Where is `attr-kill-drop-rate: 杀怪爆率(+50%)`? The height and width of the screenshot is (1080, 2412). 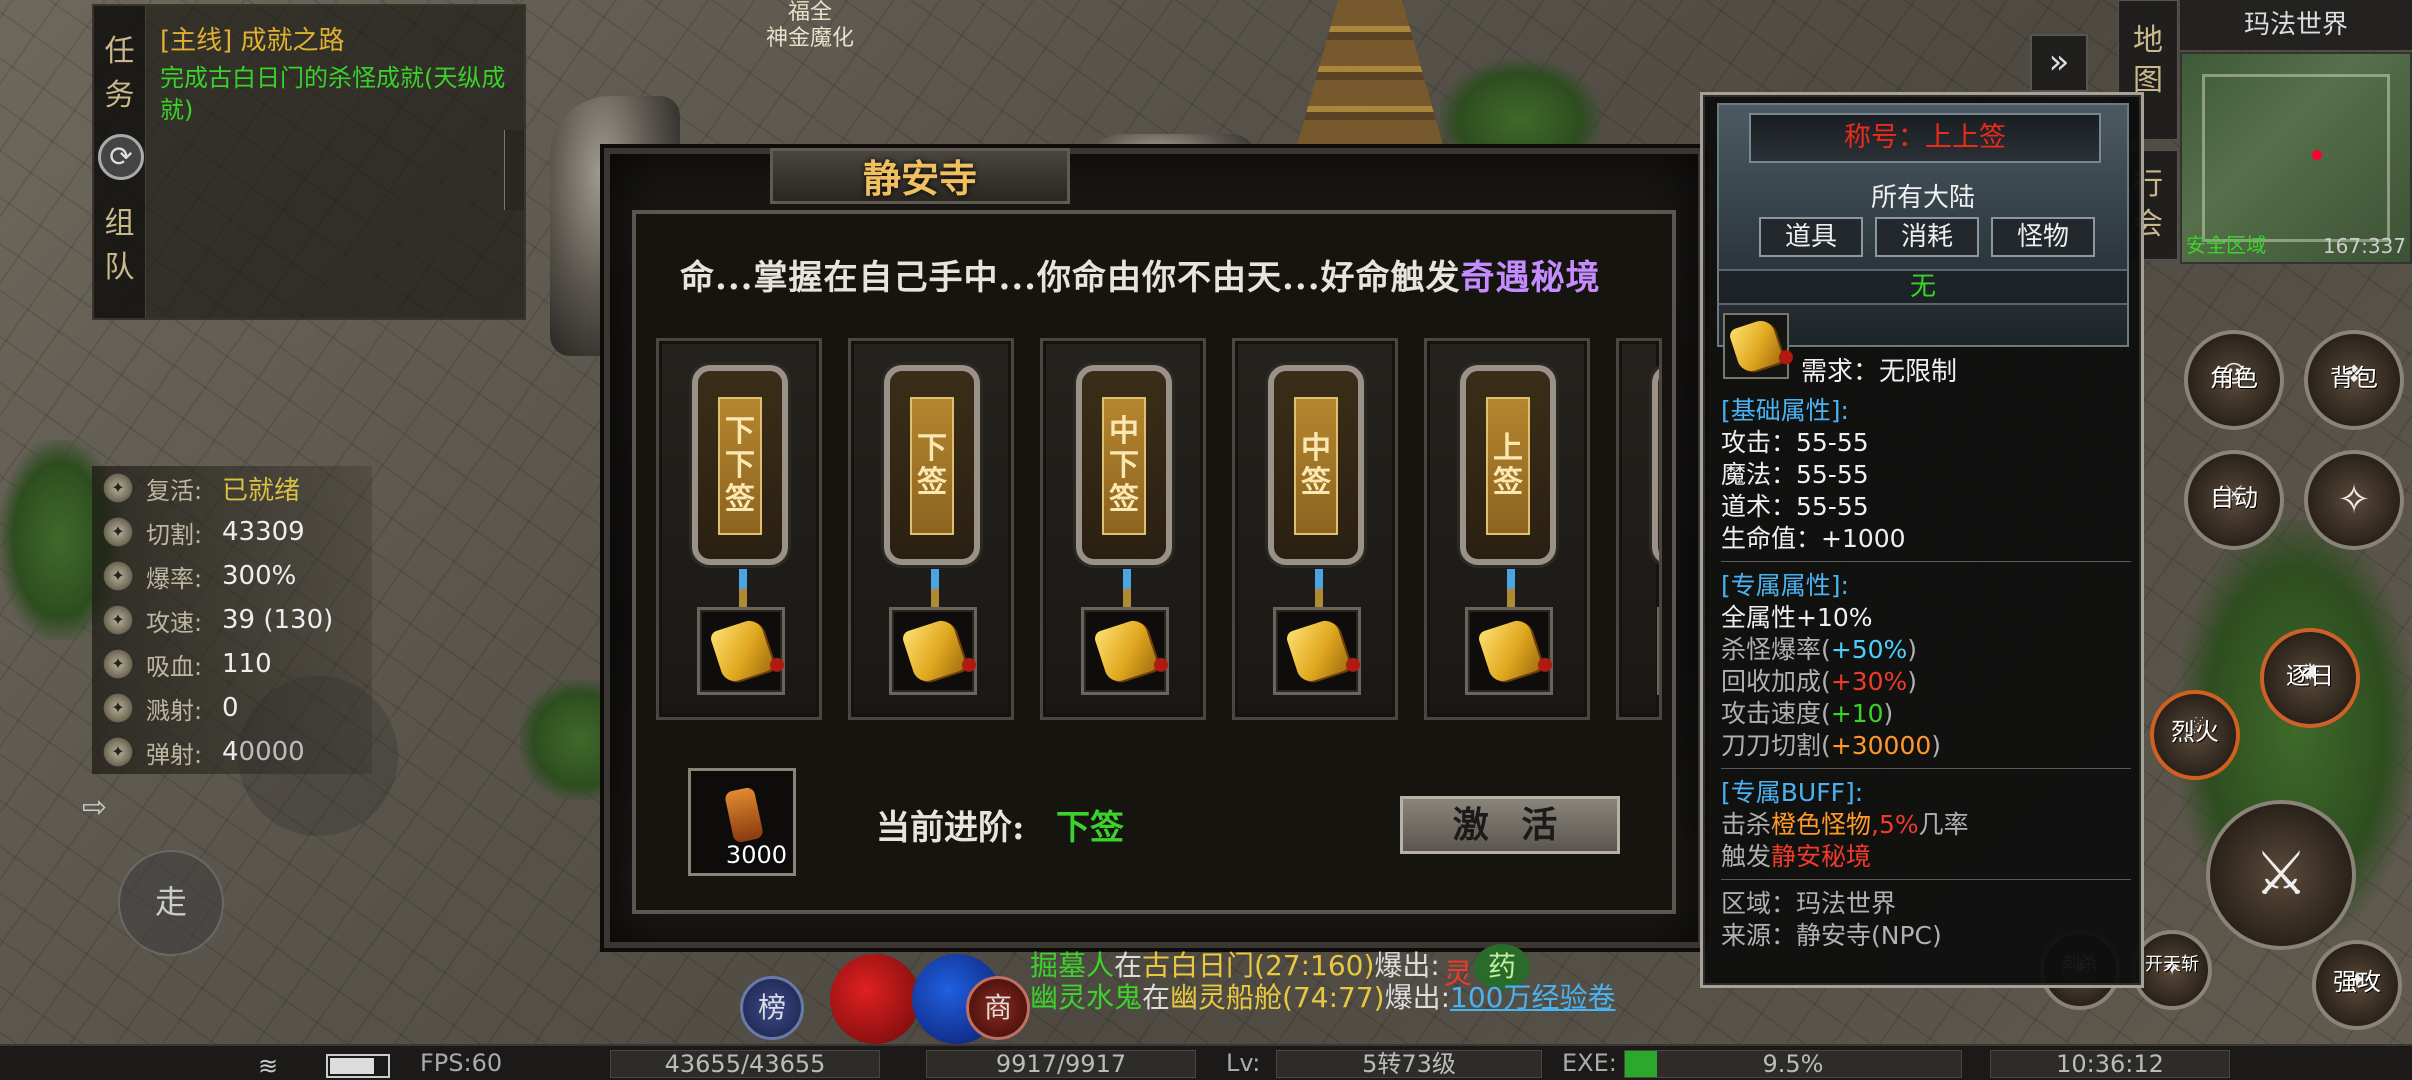
attr-kill-drop-rate: 杀怪爆率(+50%) is located at coordinates (1819, 649).